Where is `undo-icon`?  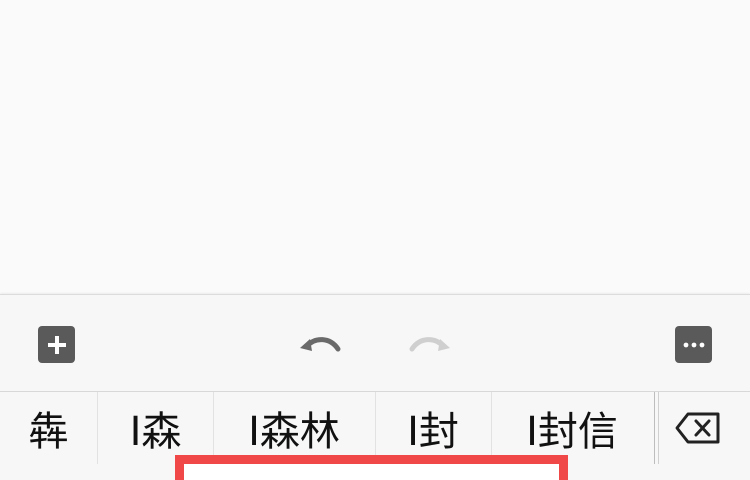 undo-icon is located at coordinates (320, 343).